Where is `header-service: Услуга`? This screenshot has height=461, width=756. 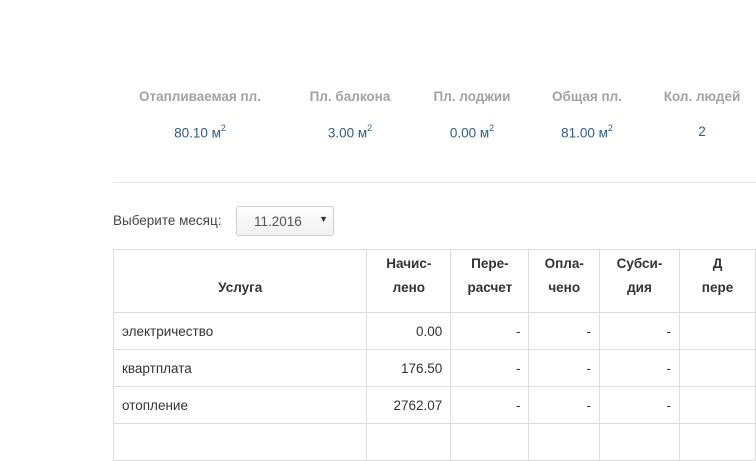 header-service: Услуга is located at coordinates (240, 281).